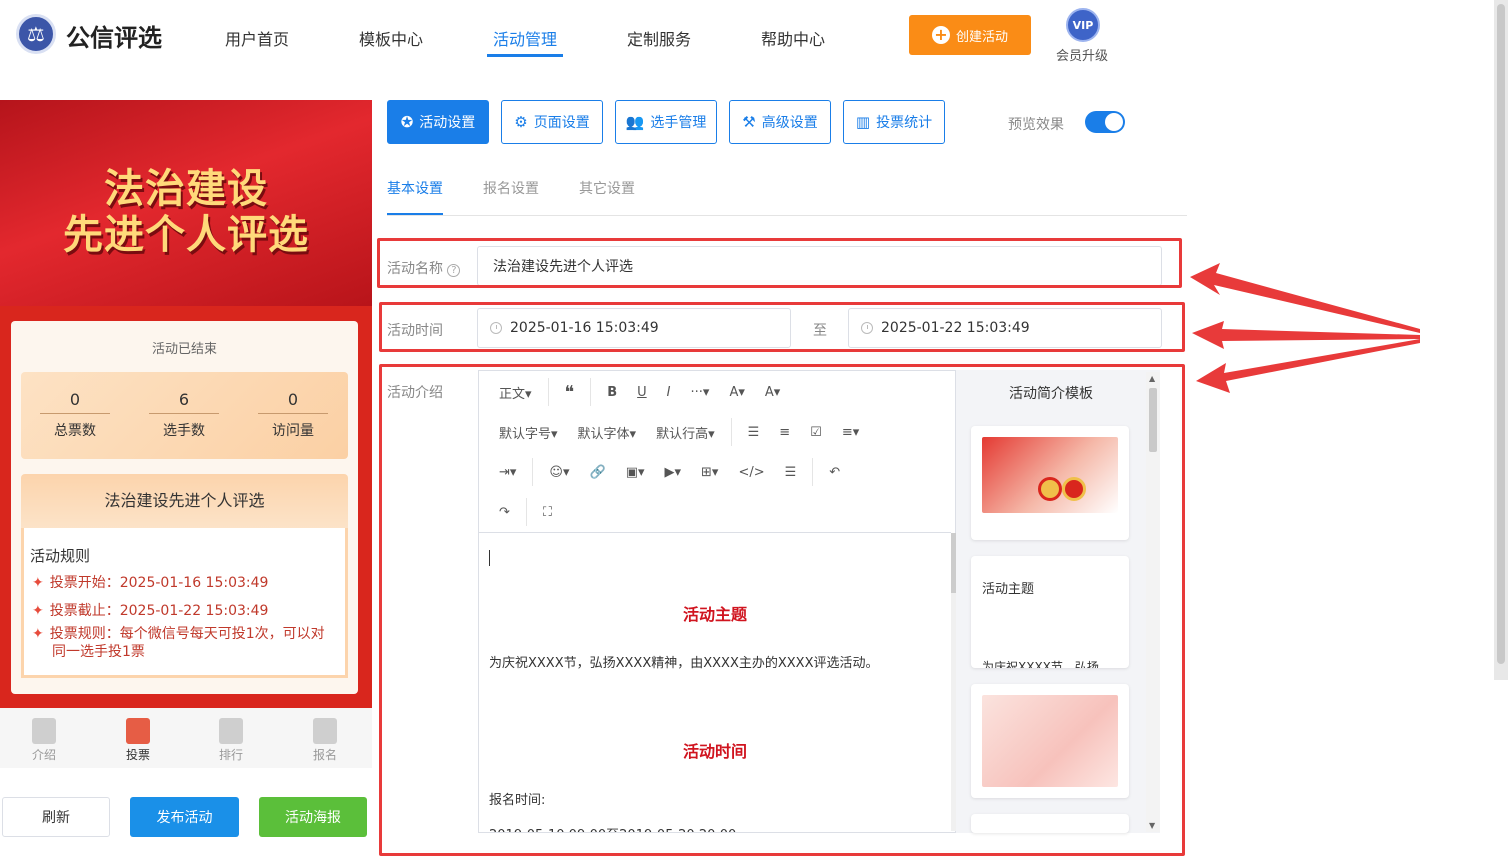 The image size is (1508, 865). I want to click on rule-item: ✦ 投票规则：每个微信号每天可投1次，可以对, so click(178, 634).